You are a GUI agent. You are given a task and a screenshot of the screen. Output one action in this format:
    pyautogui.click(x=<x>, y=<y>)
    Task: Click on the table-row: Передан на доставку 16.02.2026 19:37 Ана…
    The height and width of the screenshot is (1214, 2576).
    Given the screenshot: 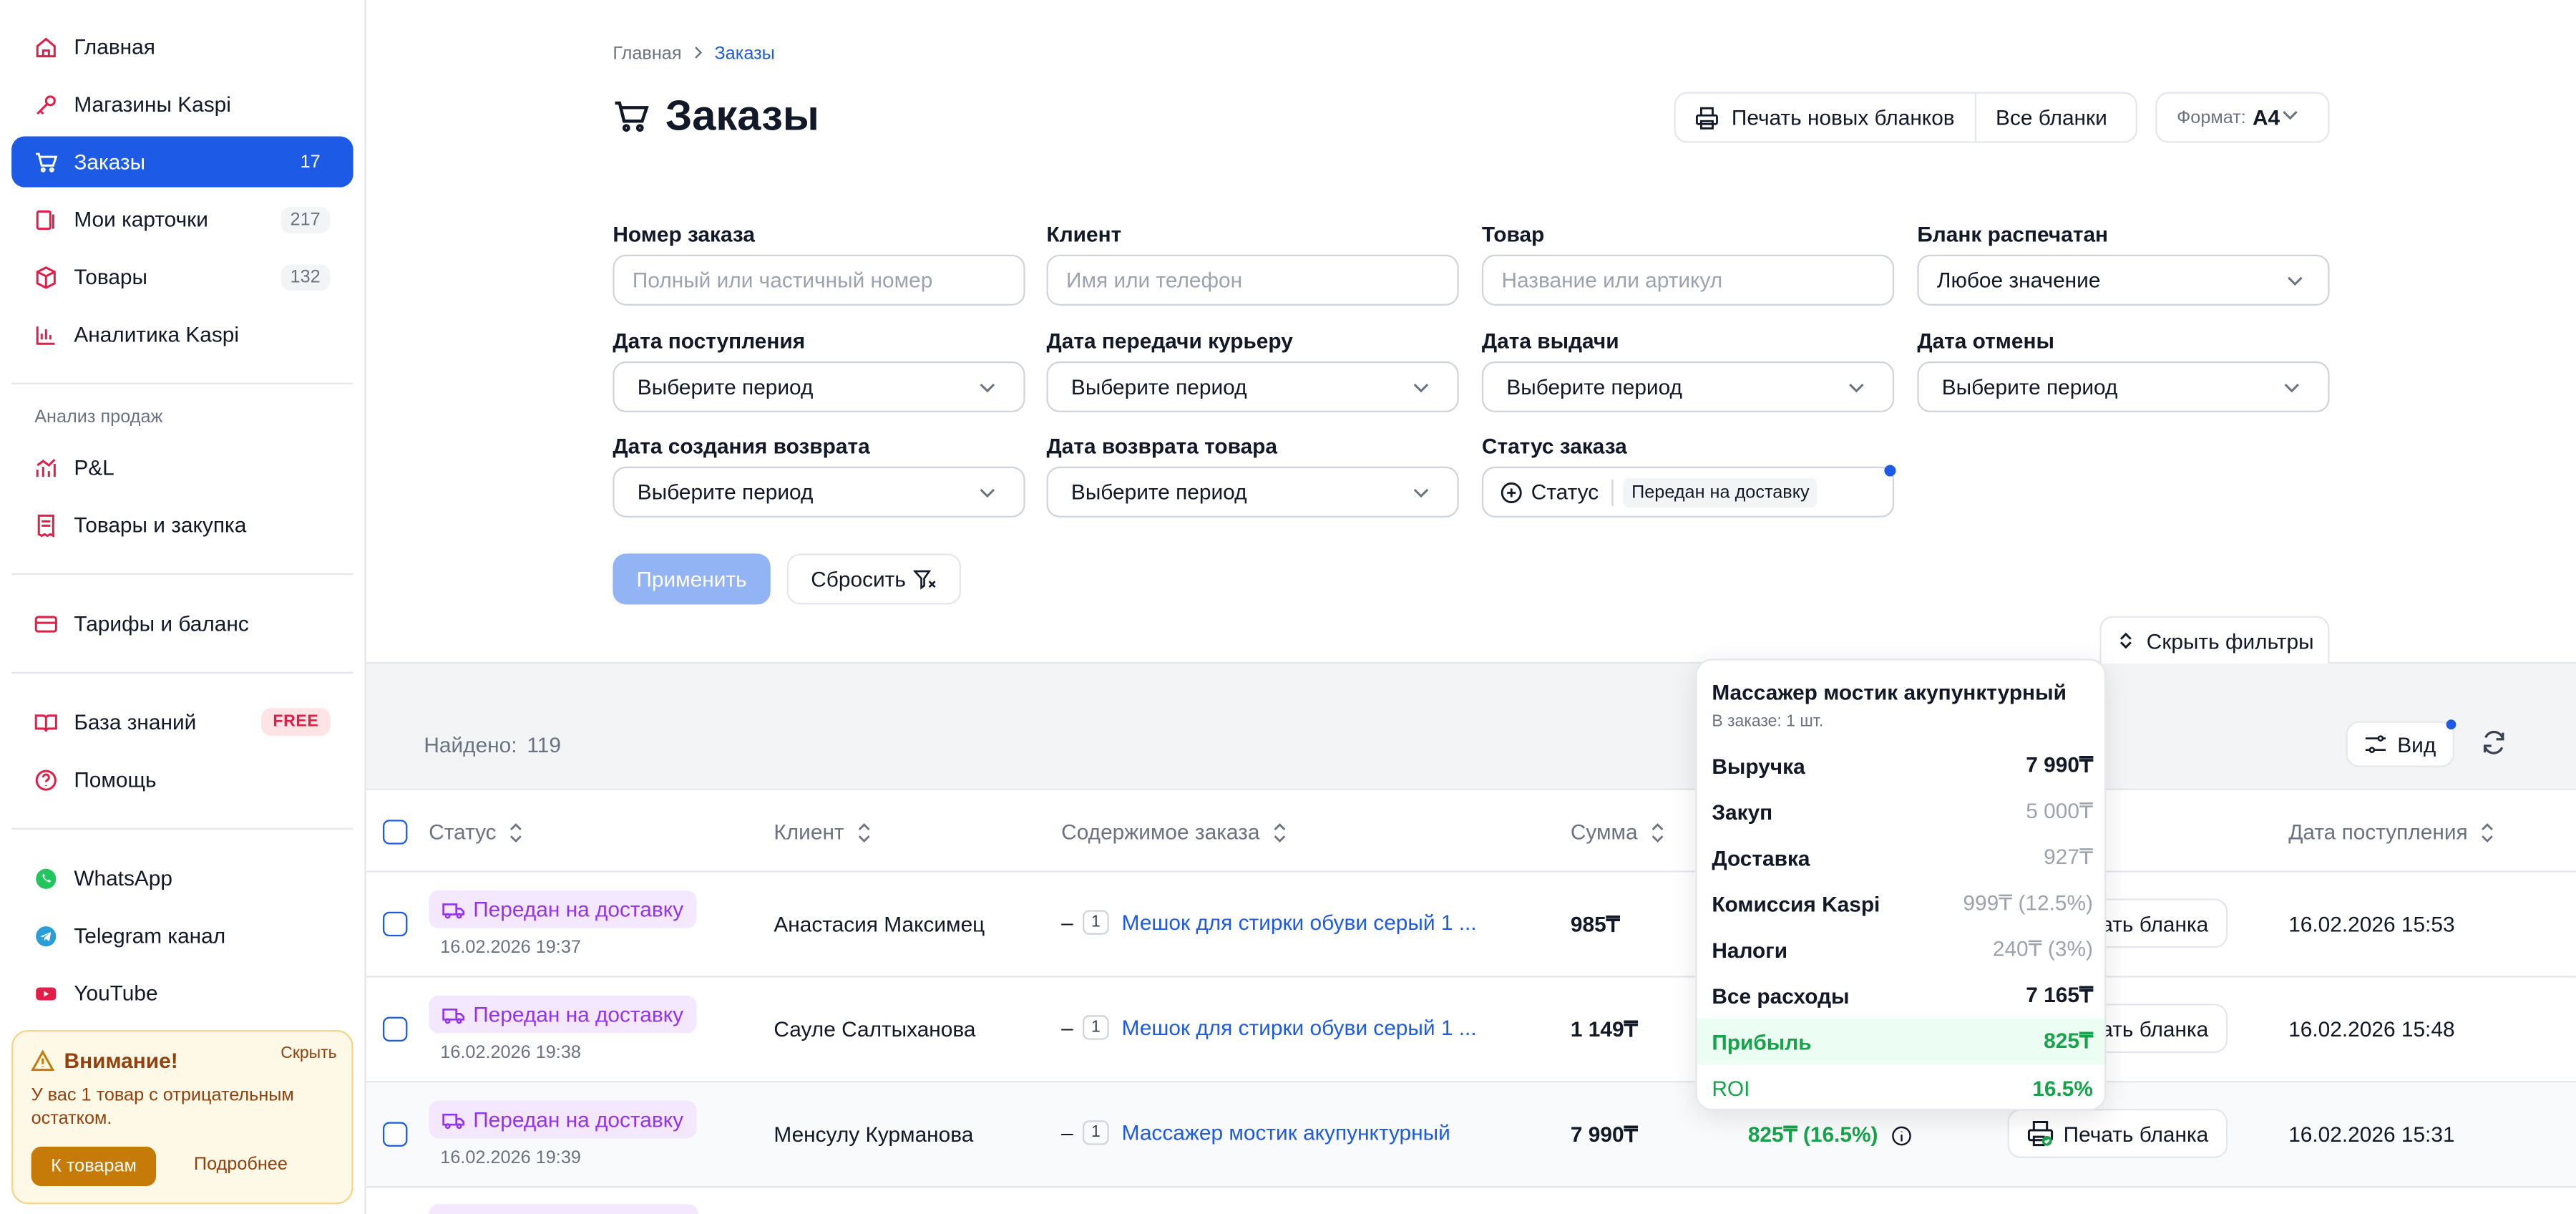 What is the action you would take?
    pyautogui.click(x=1471, y=926)
    